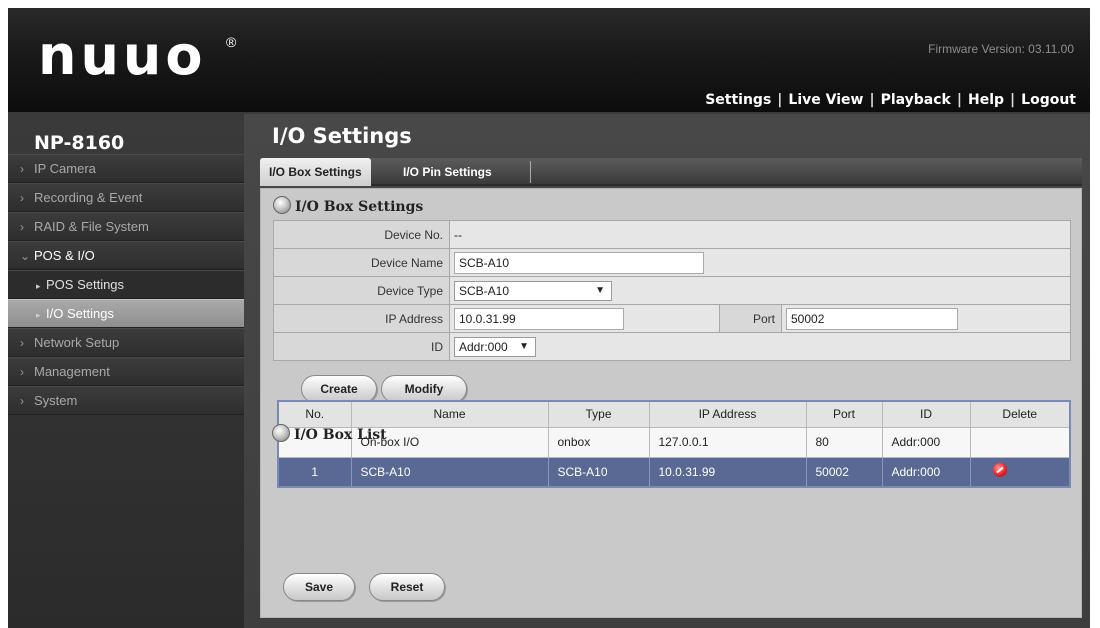  Describe the element at coordinates (126, 400) in the screenshot. I see `sidebar-item-system: › System` at that location.